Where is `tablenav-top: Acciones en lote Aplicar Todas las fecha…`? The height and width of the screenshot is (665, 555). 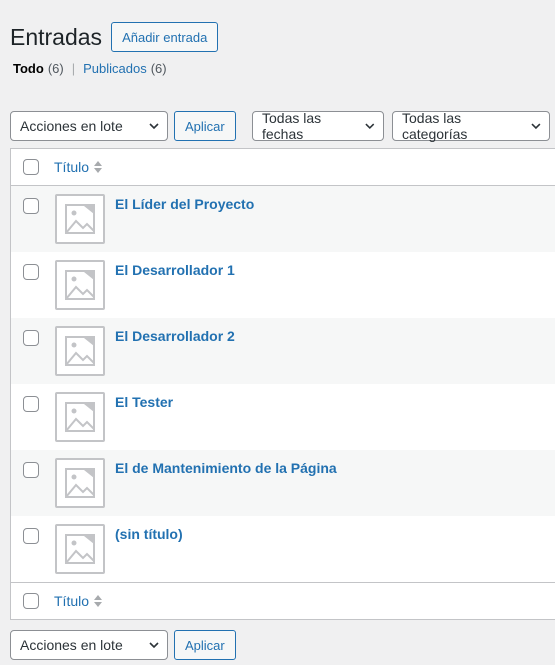 tablenav-top: Acciones en lote Aplicar Todas las fecha… is located at coordinates (282, 126).